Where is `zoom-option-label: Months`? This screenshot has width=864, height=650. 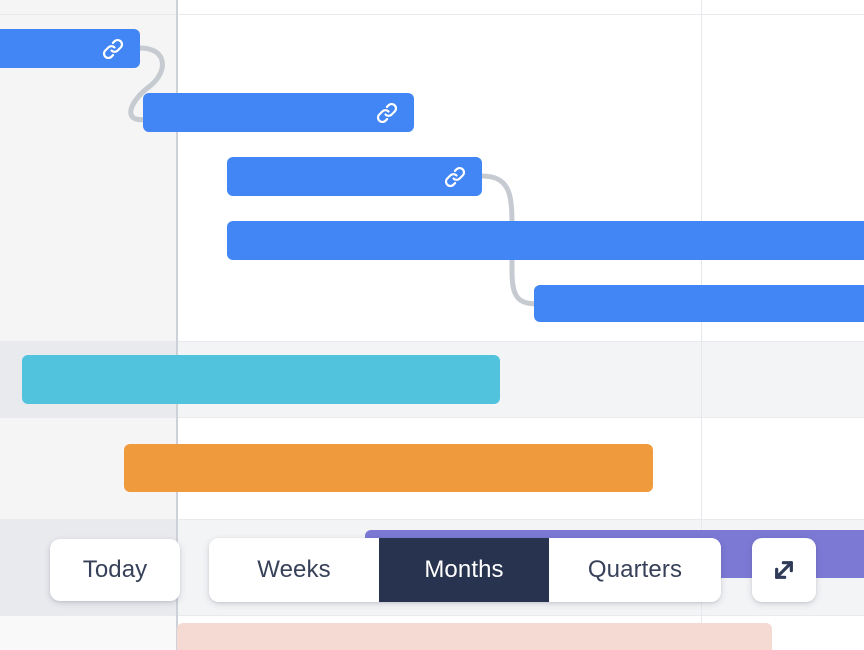 zoom-option-label: Months is located at coordinates (464, 569).